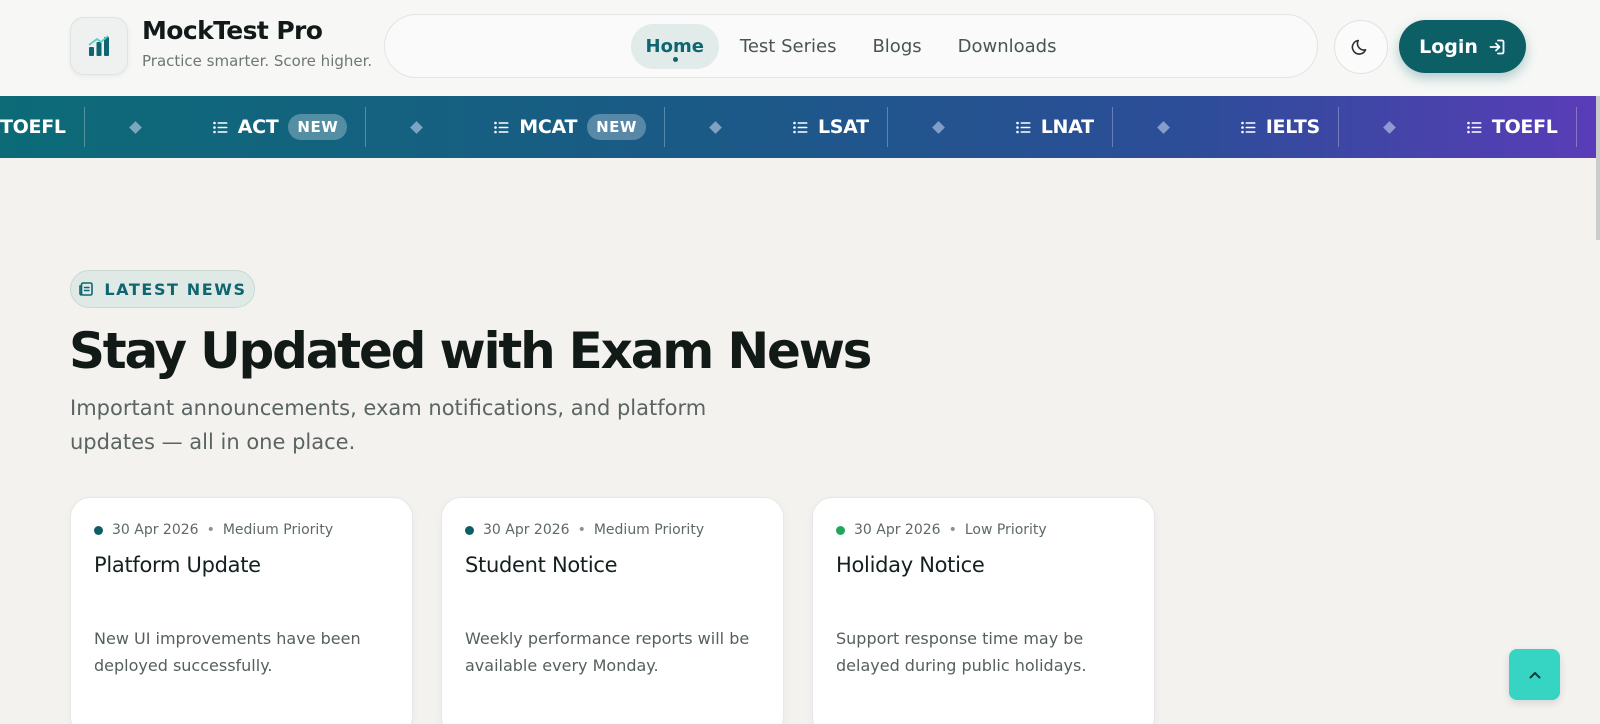  Describe the element at coordinates (675, 59) in the screenshot. I see `active-indicator-dot` at that location.